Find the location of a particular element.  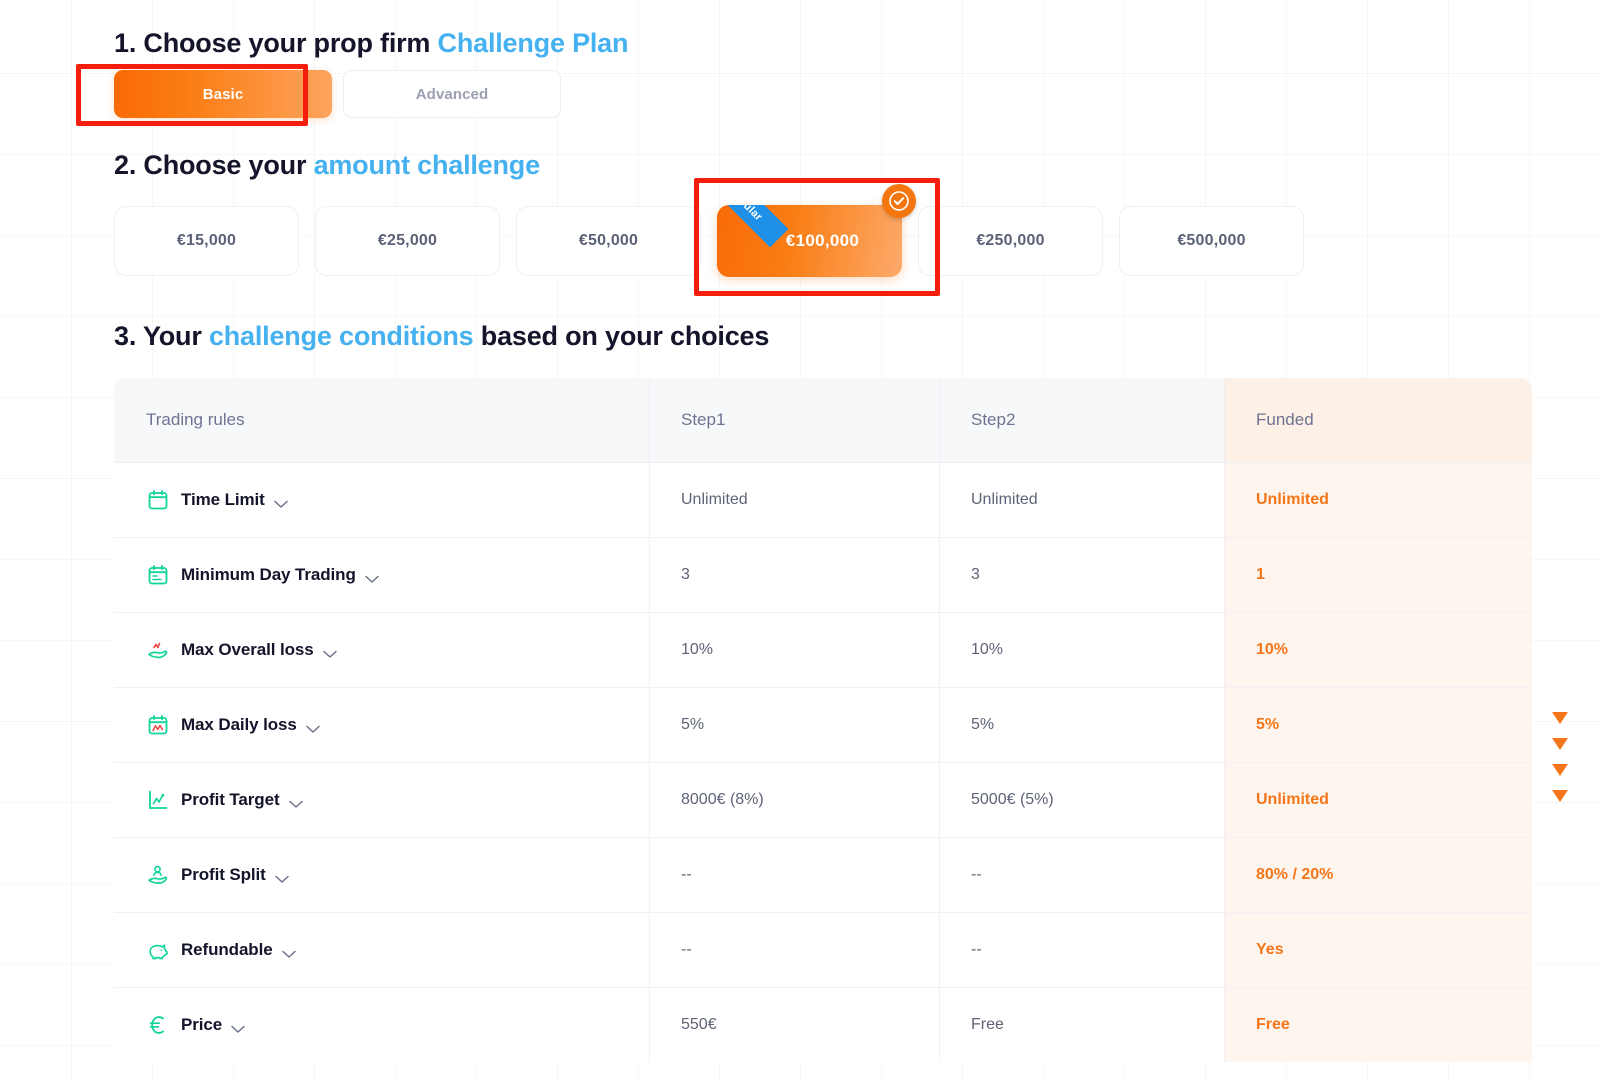

rule-label: Time Limit is located at coordinates (223, 499).